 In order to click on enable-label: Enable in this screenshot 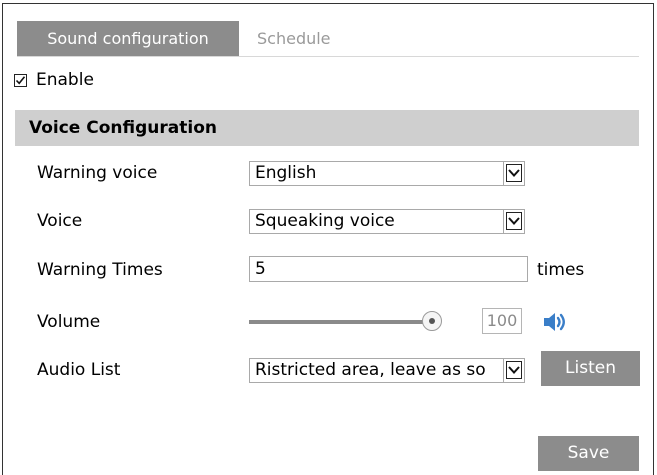, I will do `click(65, 80)`.